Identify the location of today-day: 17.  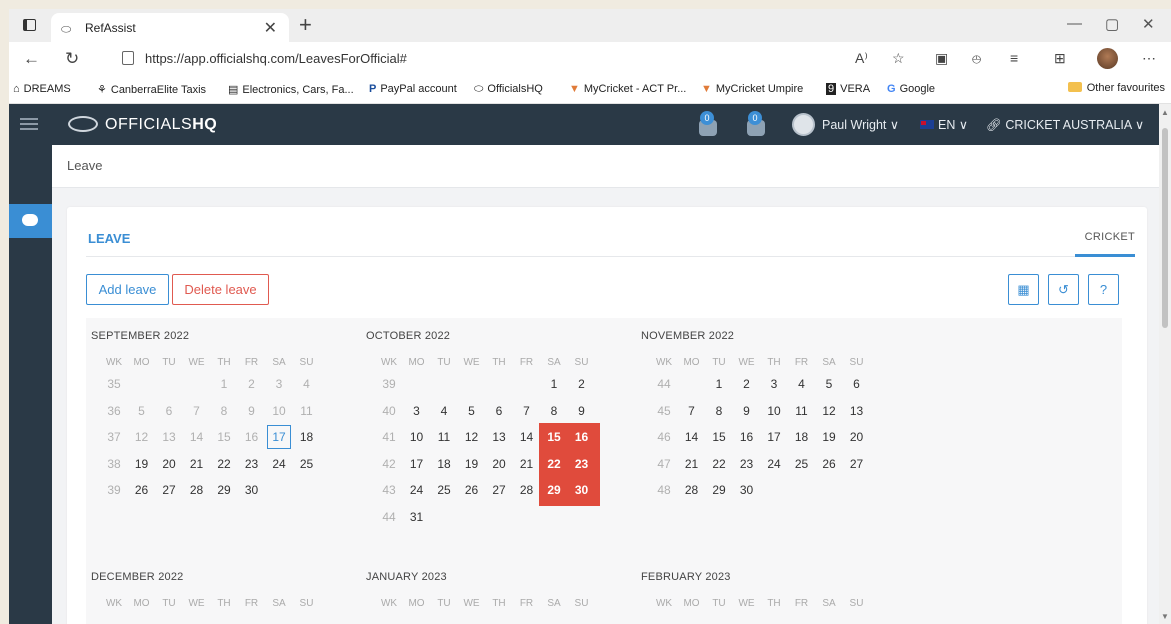
(279, 437).